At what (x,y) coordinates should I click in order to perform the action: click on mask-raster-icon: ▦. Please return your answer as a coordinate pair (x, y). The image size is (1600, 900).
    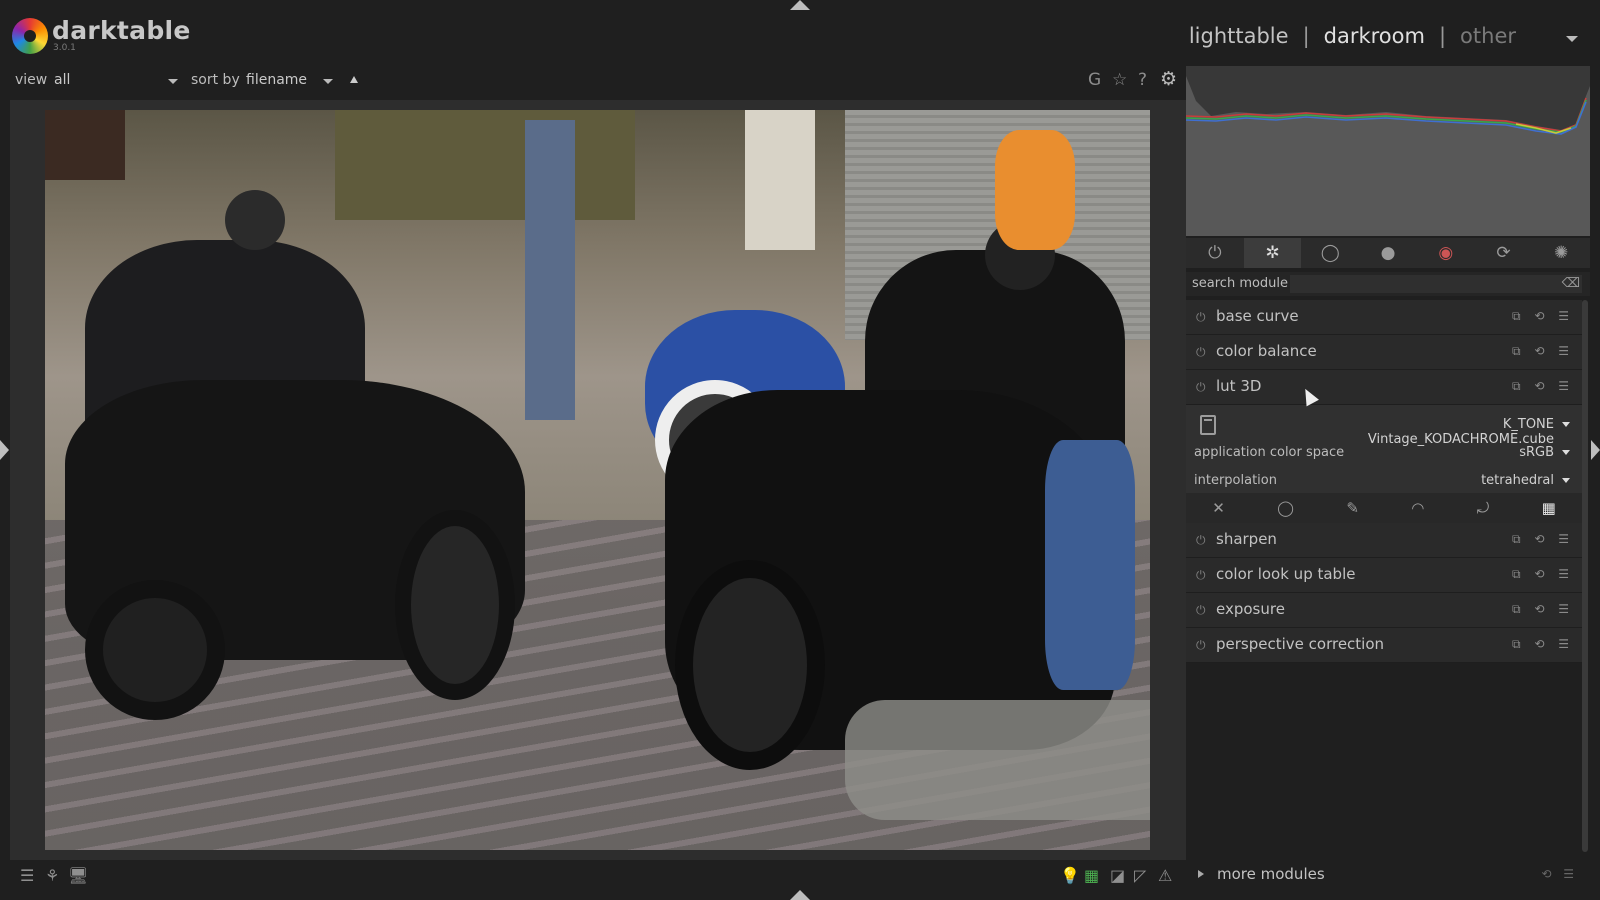
    Looking at the image, I should click on (1549, 508).